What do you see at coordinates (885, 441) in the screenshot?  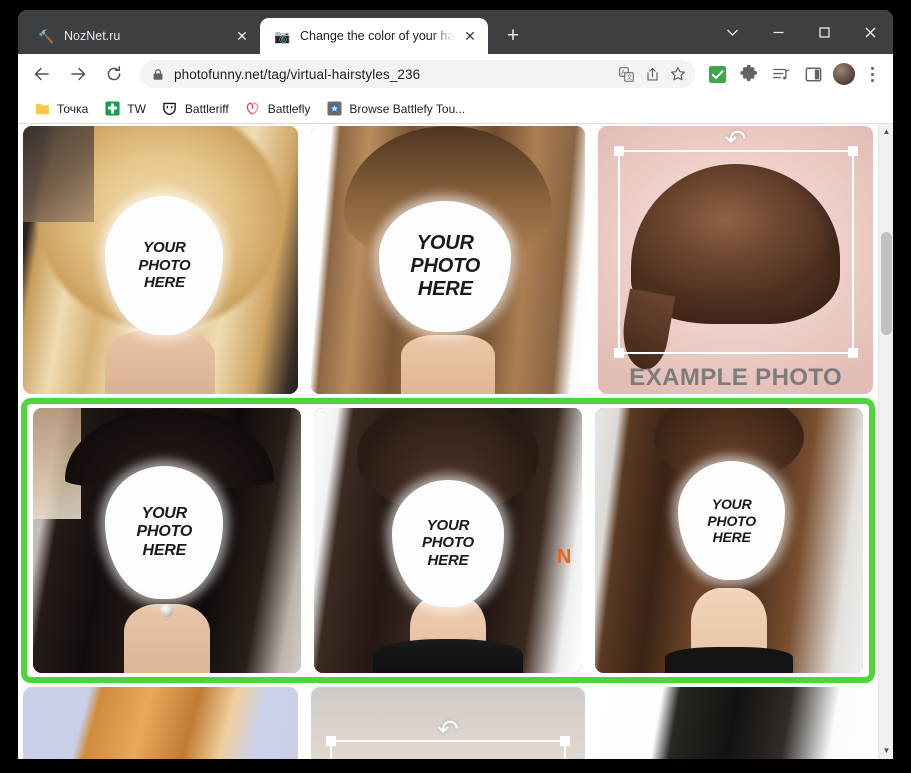 I see `page-scrollbar: ▲ ▼` at bounding box center [885, 441].